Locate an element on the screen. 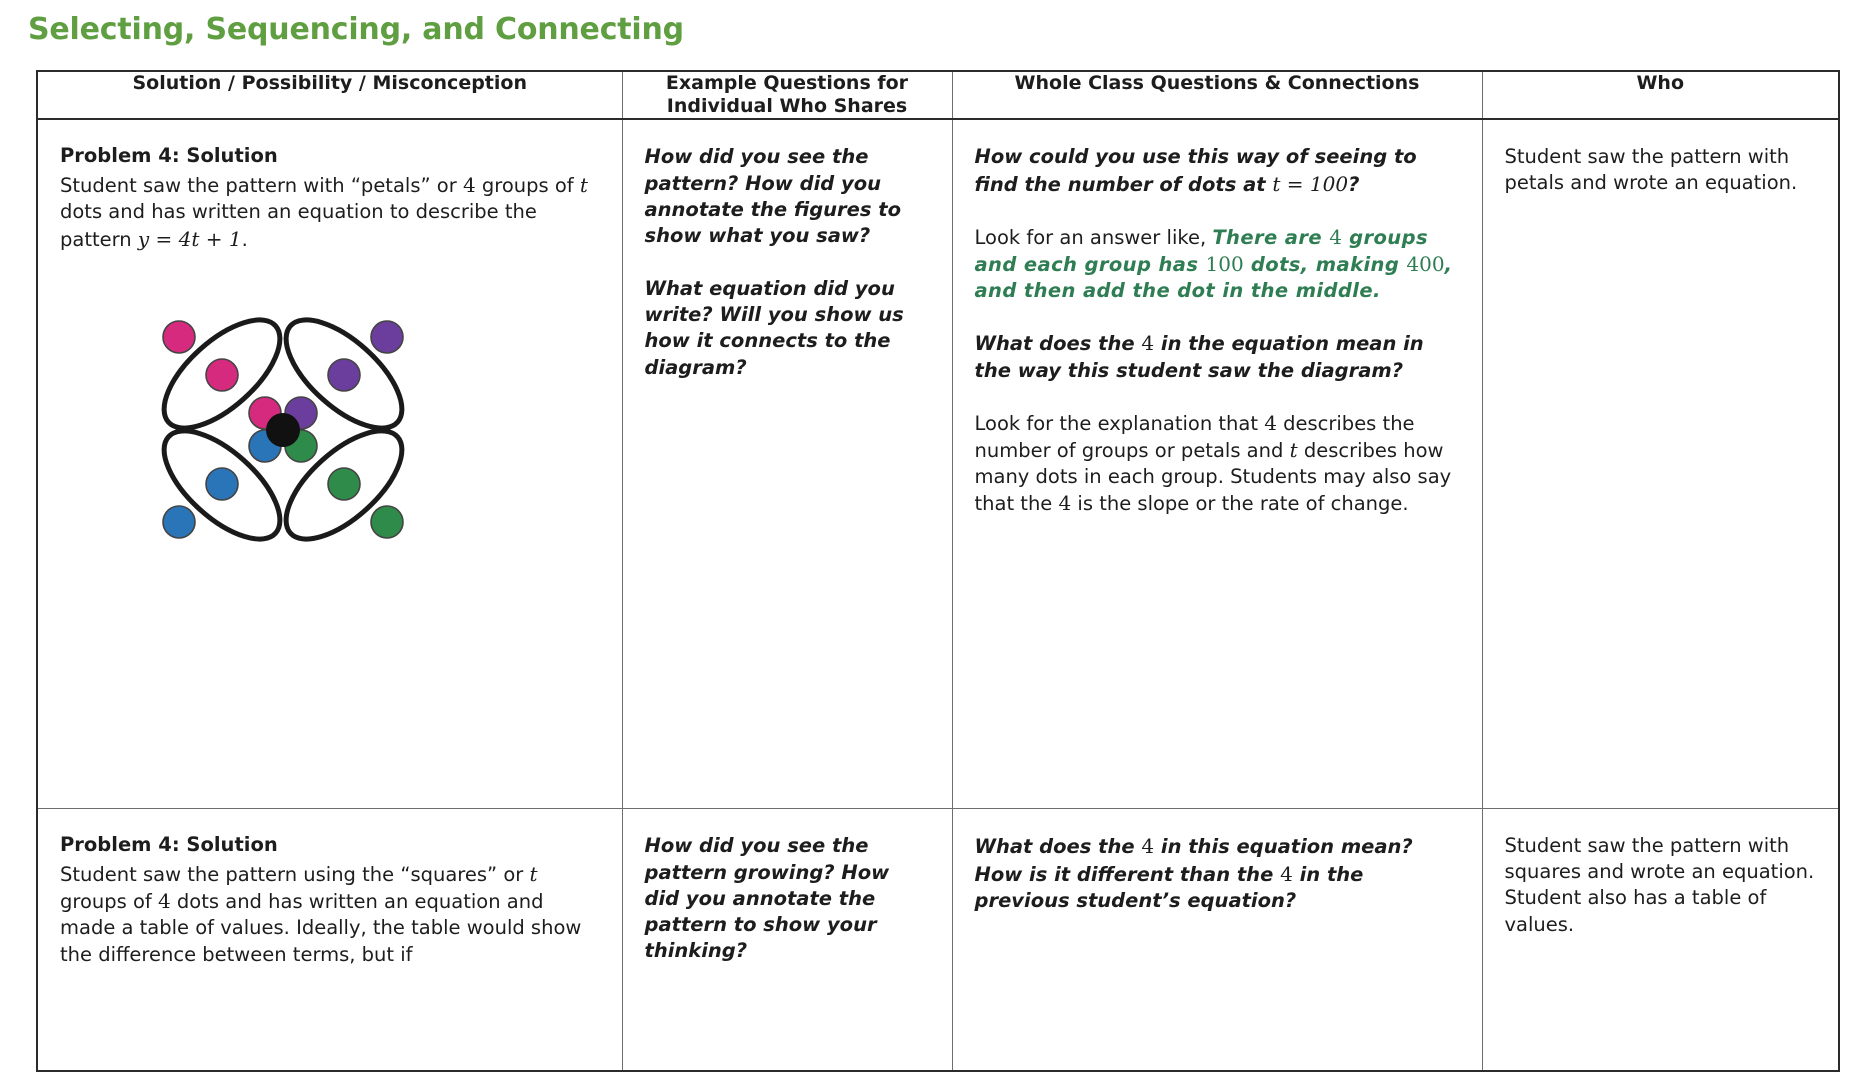 Image resolution: width=1874 pixels, height=1086 pixels. wc-q2-math: 4 is located at coordinates (1148, 343).